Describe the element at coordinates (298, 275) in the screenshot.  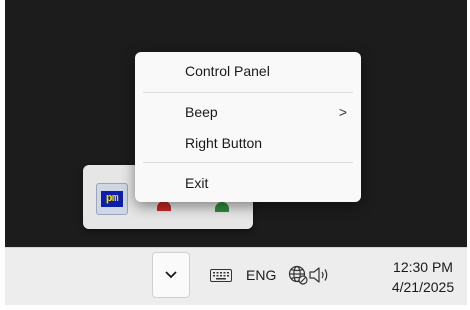
I see `network-globe-icon` at that location.